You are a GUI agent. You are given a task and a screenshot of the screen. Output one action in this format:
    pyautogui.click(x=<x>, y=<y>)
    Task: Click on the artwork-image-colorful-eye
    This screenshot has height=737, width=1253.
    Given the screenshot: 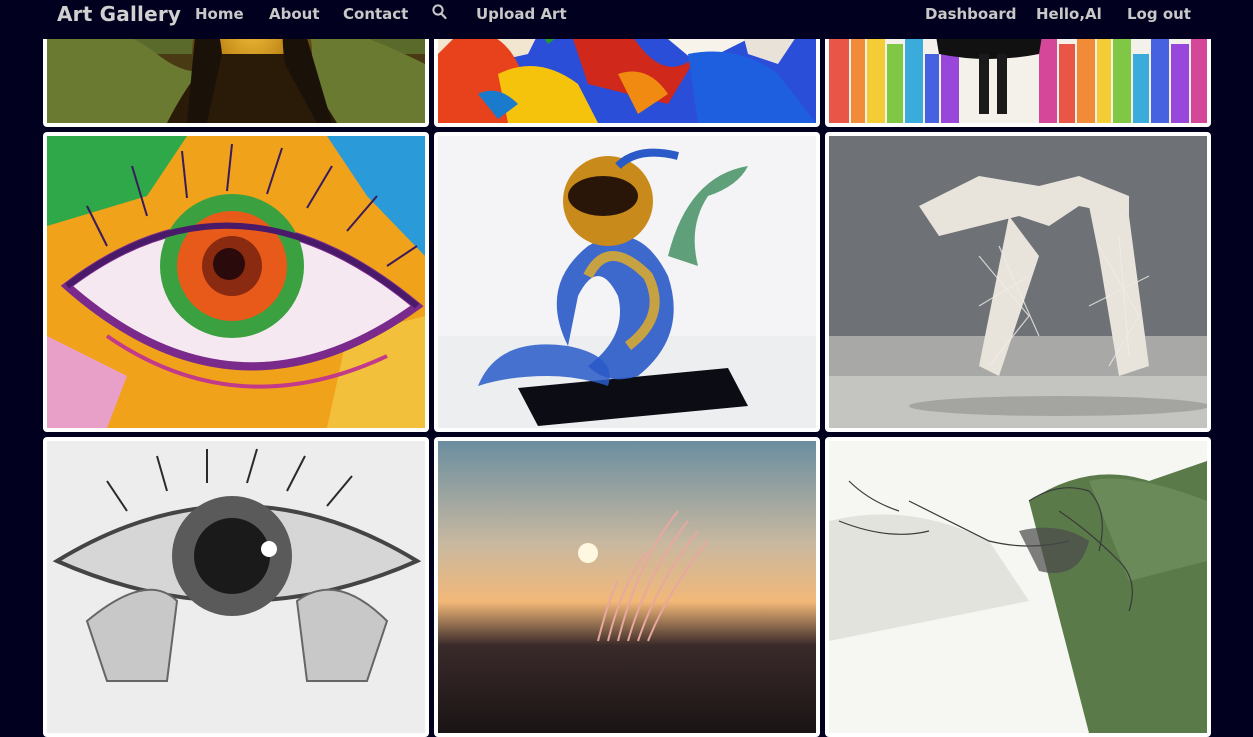 What is the action you would take?
    pyautogui.click(x=236, y=282)
    